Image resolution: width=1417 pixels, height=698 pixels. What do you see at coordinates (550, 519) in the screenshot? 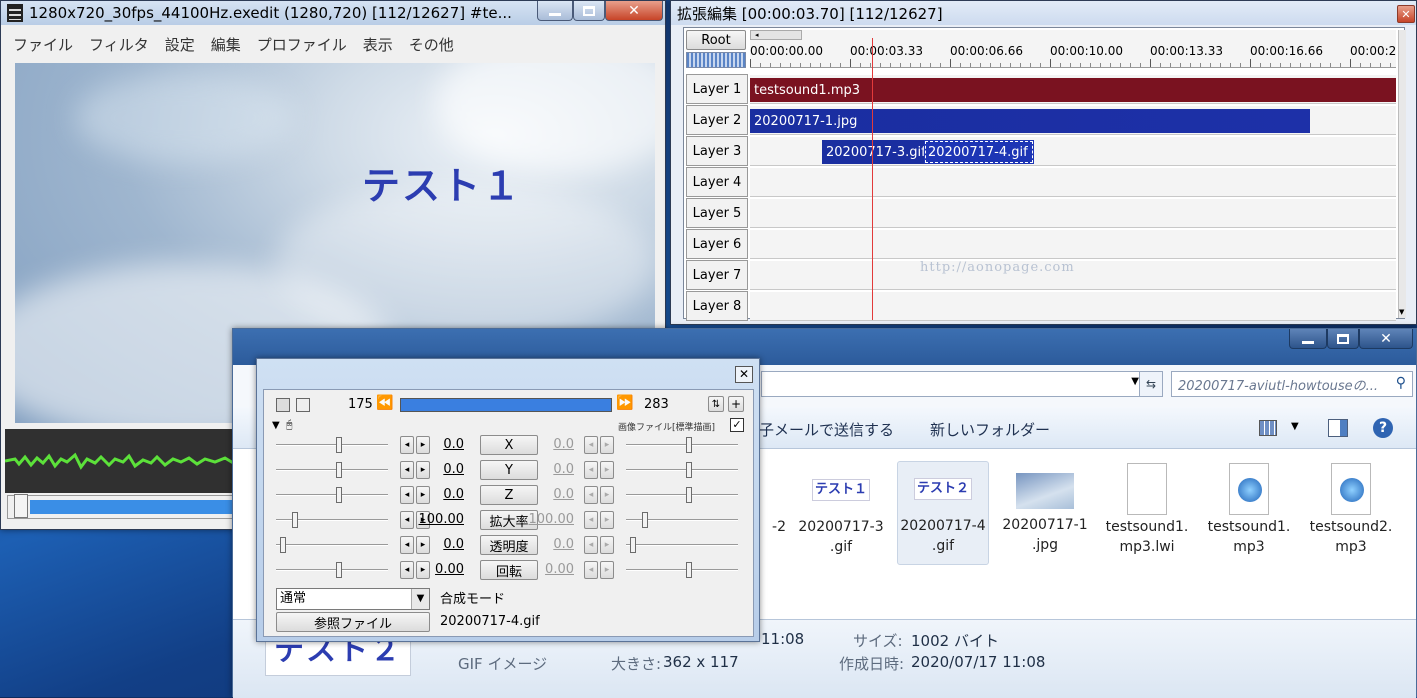
I see `param-value-end: 100.00` at bounding box center [550, 519].